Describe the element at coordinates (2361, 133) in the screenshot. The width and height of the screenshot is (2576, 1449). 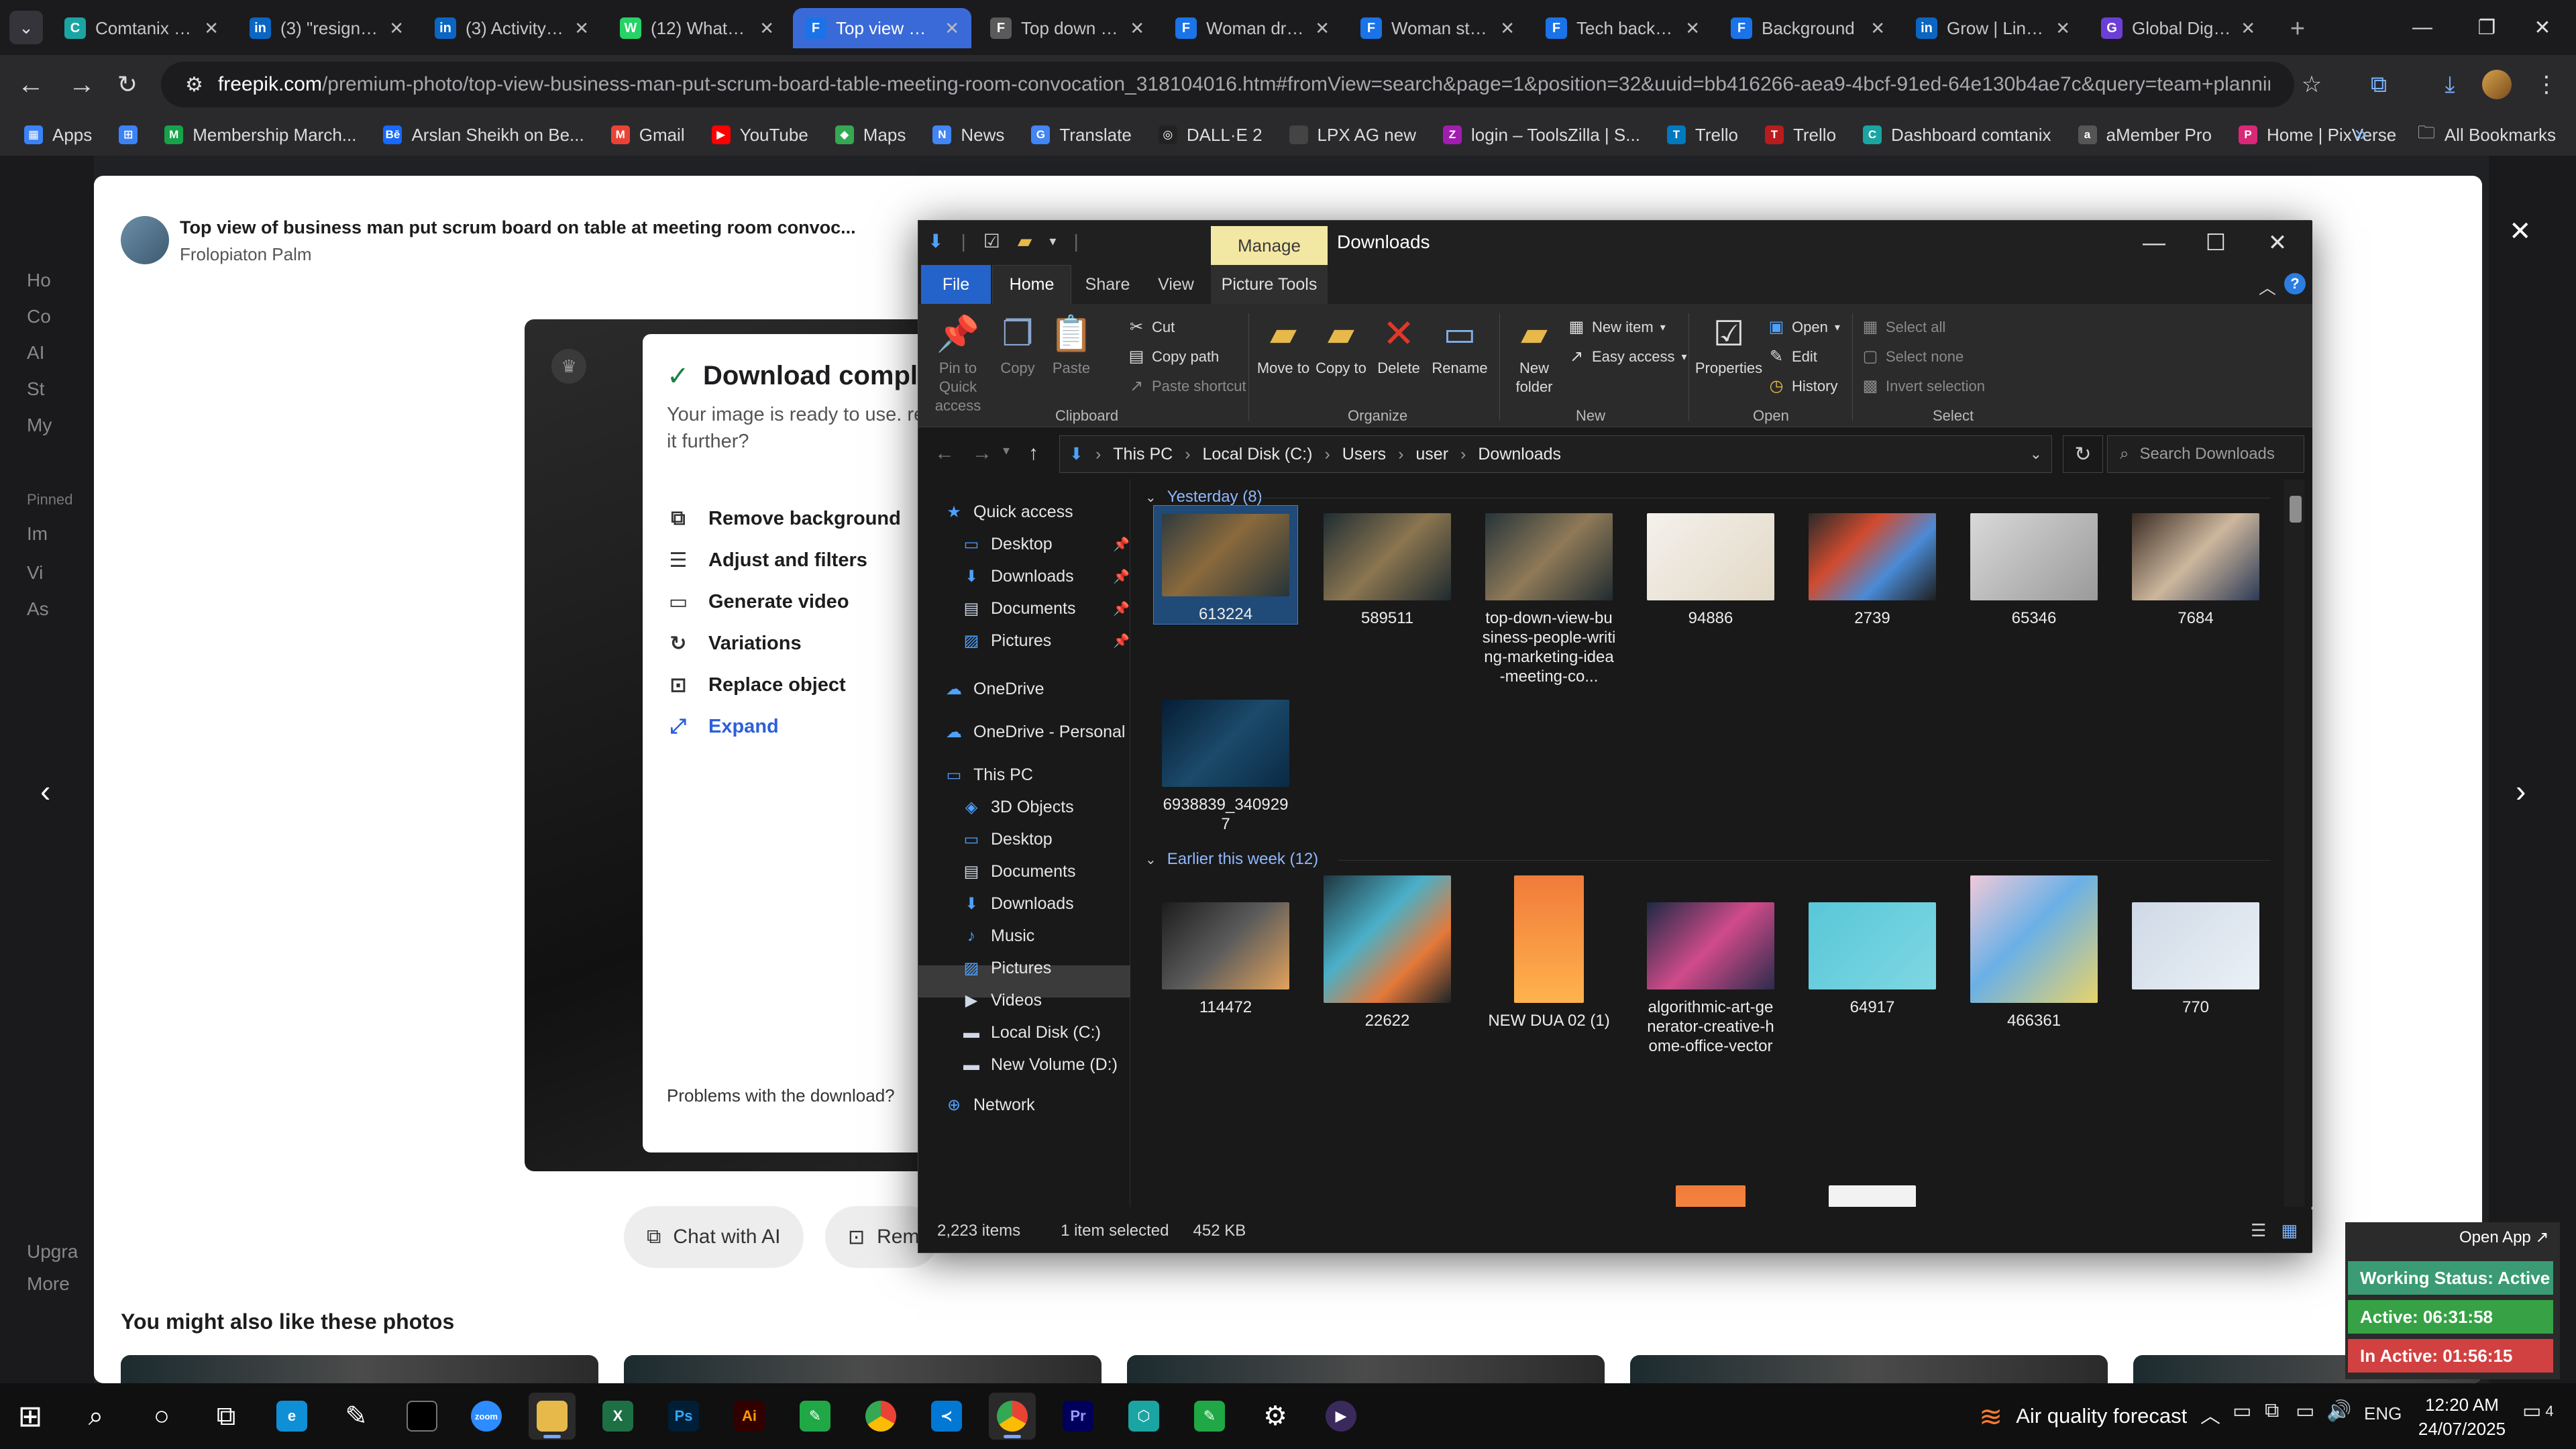
I see `more-bookmarks-icon: »` at that location.